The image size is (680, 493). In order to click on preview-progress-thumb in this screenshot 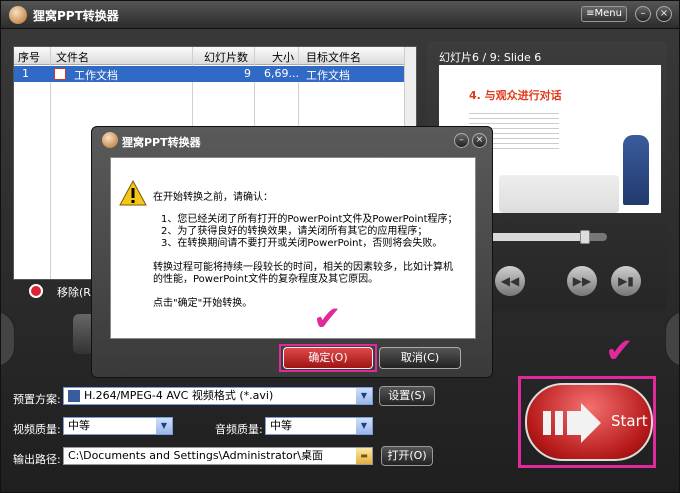, I will do `click(584, 237)`.